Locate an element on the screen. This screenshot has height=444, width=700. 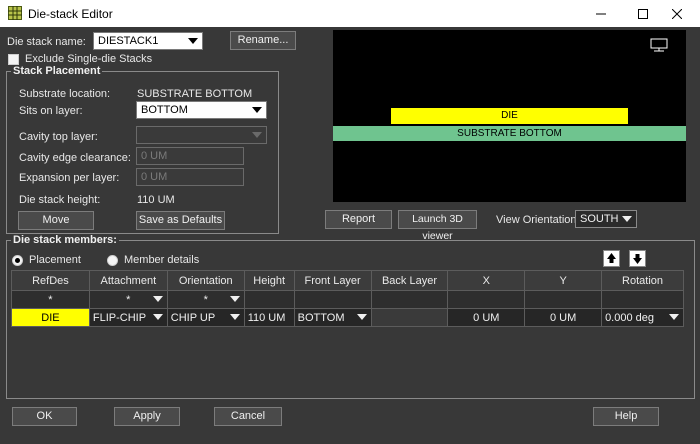
y-cell: 0 UM is located at coordinates (563, 317).